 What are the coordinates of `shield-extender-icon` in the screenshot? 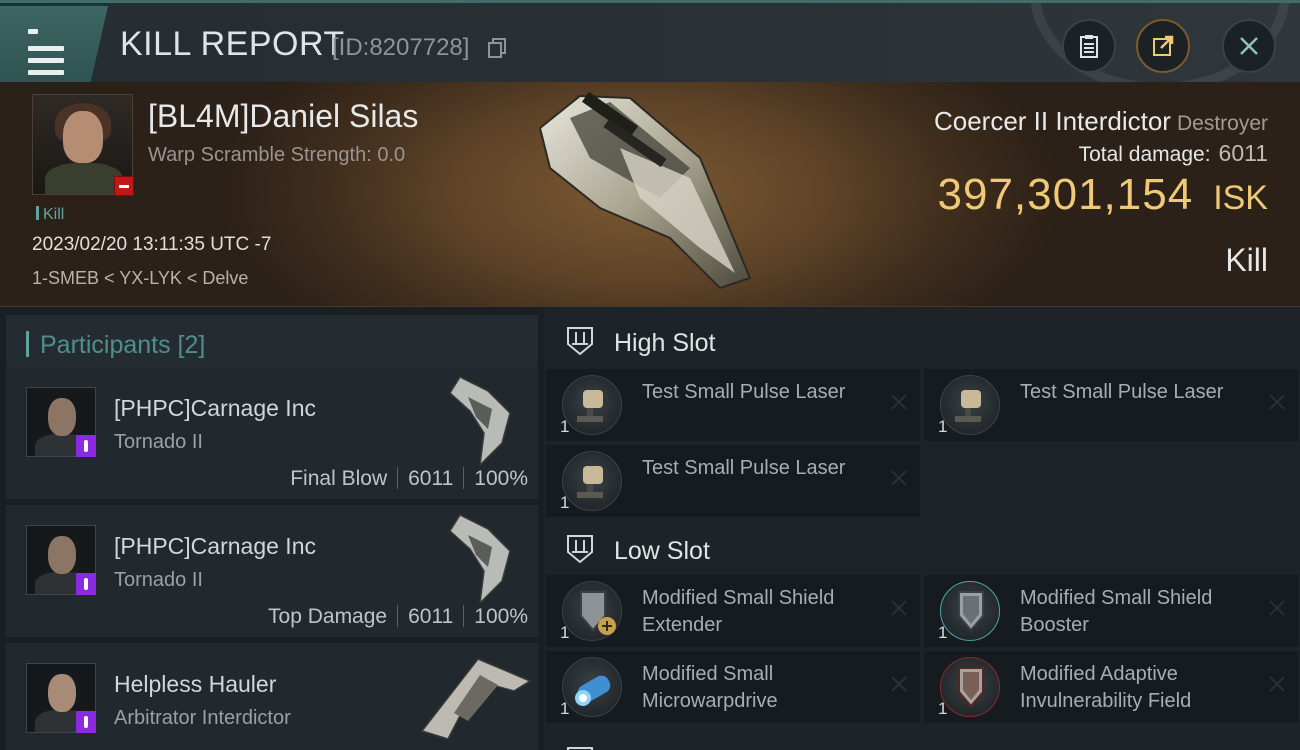 It's located at (592, 611).